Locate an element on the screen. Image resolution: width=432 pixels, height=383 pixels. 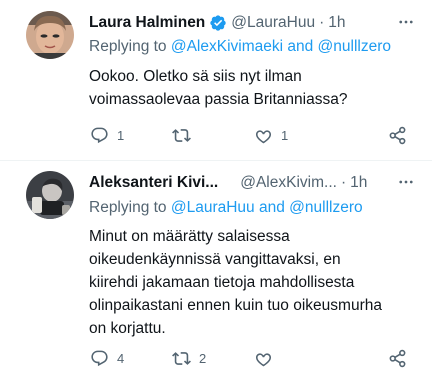
reply-button: 1 is located at coordinates (107, 135).